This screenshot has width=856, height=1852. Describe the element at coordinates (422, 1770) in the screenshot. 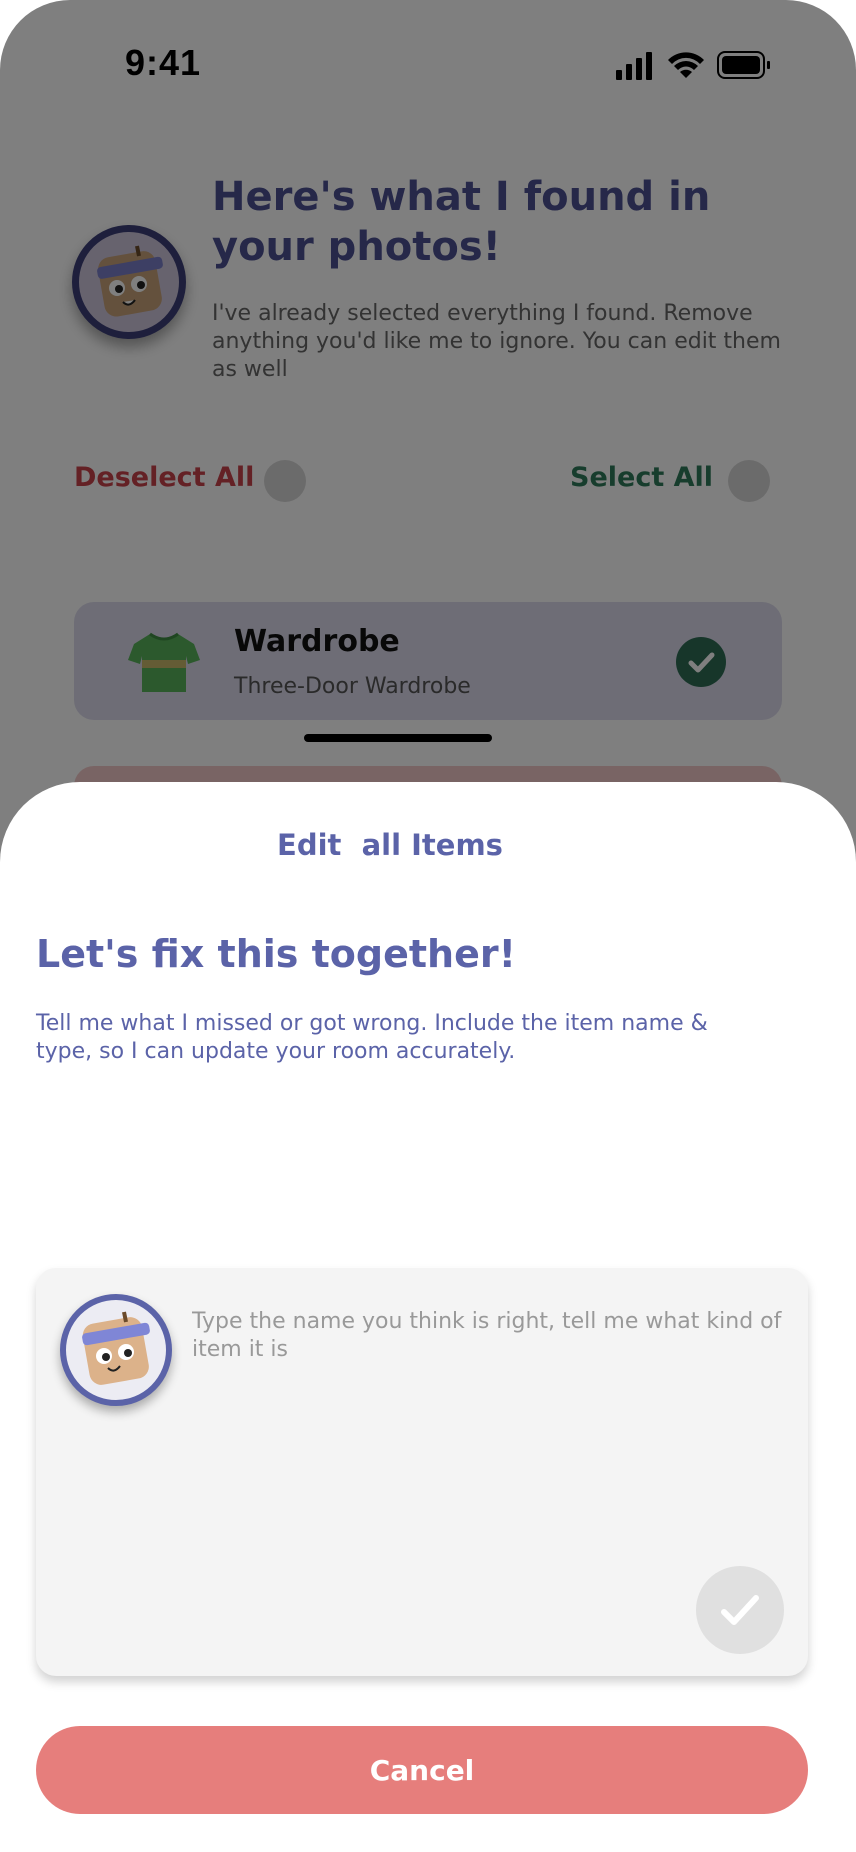

I see `cancel-button: Cancel` at that location.